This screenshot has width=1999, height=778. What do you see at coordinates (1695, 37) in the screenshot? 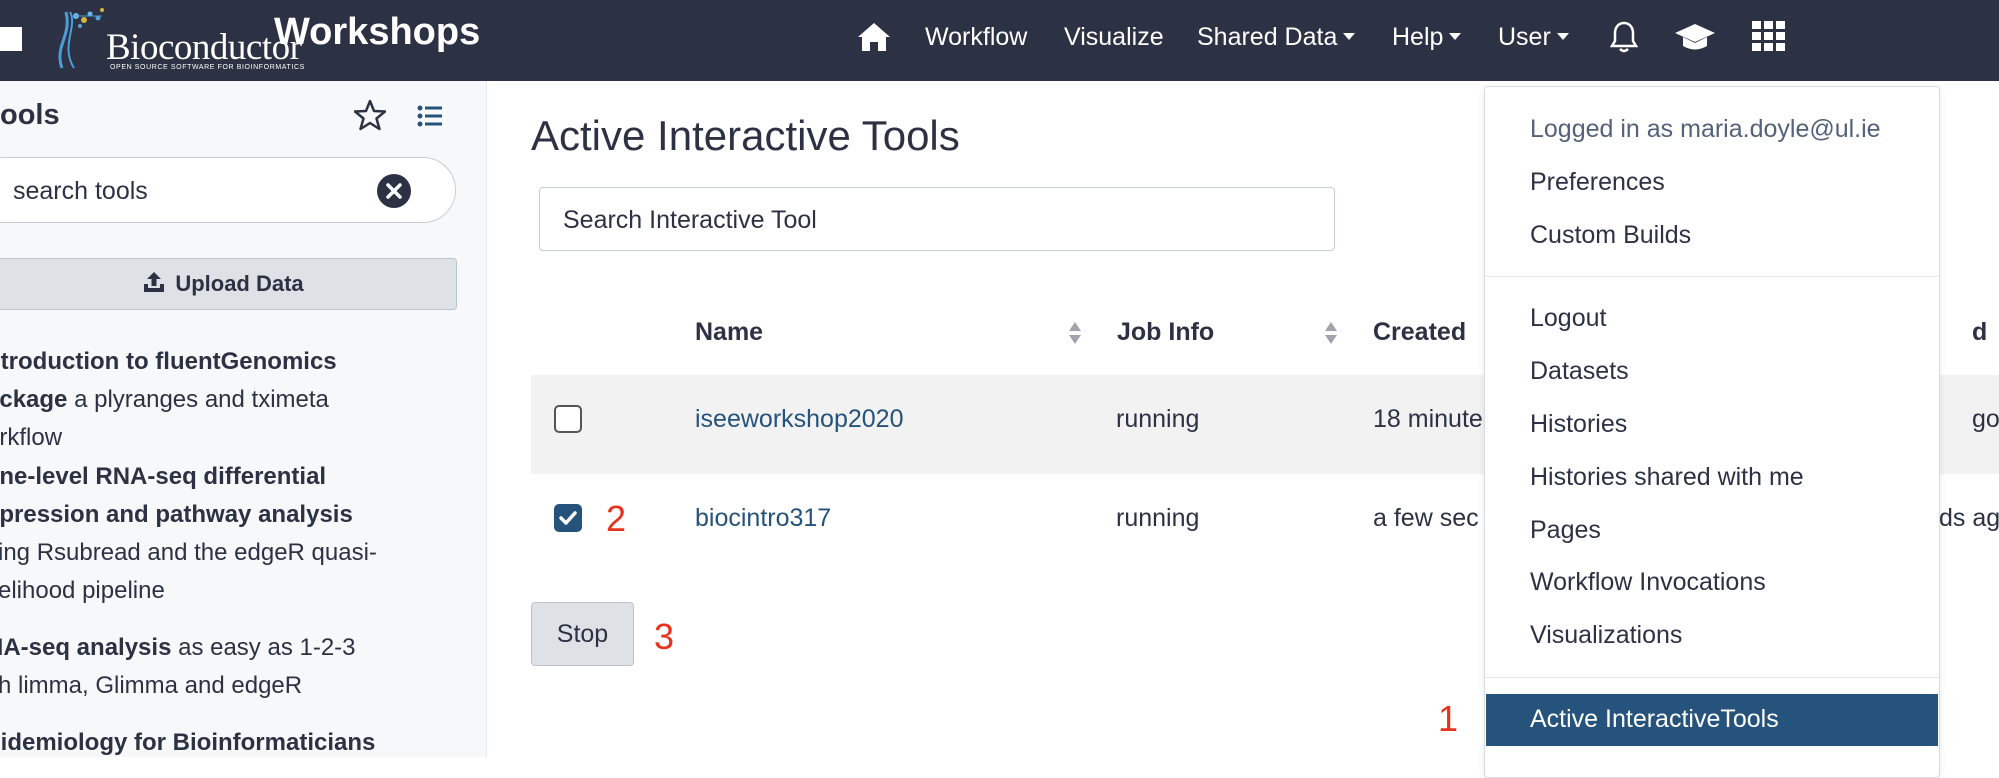
I see `graduation-cap-icon` at bounding box center [1695, 37].